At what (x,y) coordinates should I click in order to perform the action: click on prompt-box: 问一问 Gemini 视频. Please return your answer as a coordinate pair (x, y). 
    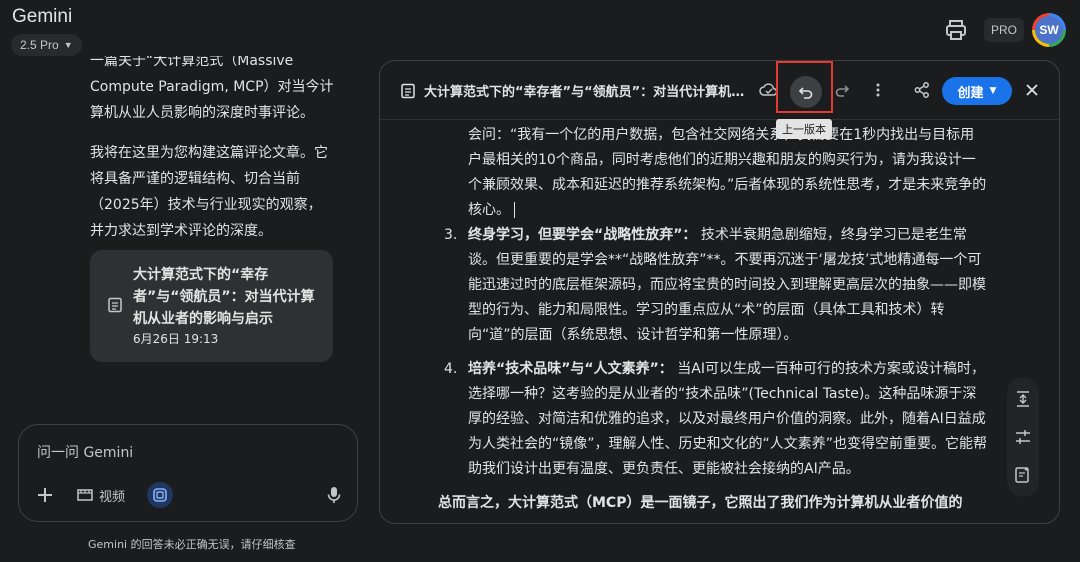
    Looking at the image, I should click on (188, 473).